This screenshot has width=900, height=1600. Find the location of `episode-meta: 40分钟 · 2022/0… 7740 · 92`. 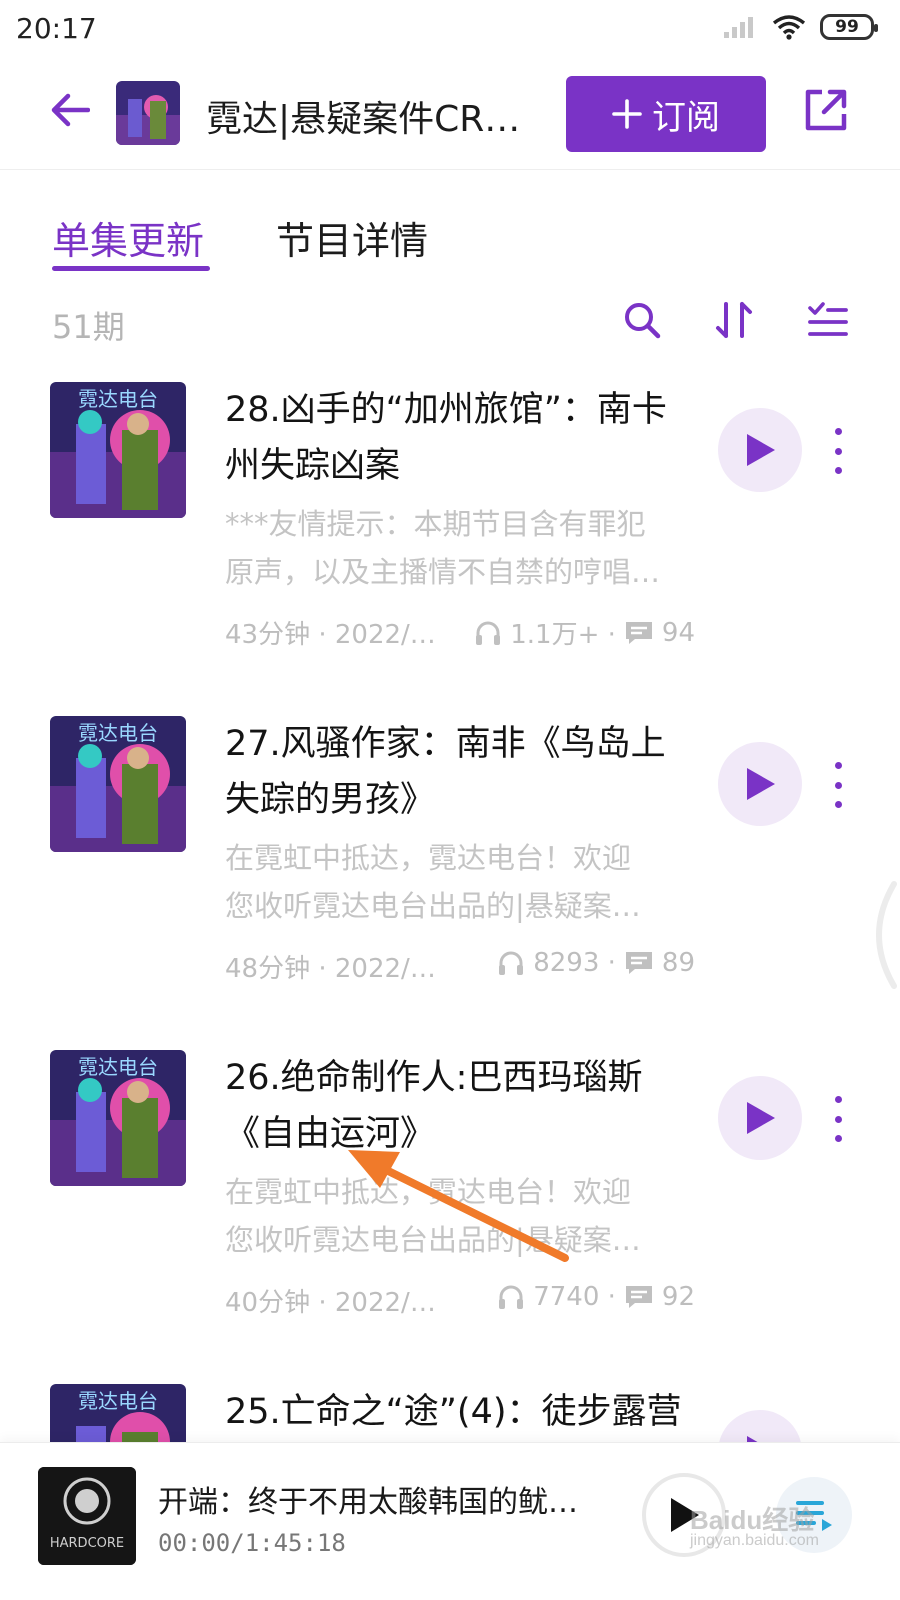

episode-meta: 40分钟 · 2022/0… 7740 · 92 is located at coordinates (460, 1302).